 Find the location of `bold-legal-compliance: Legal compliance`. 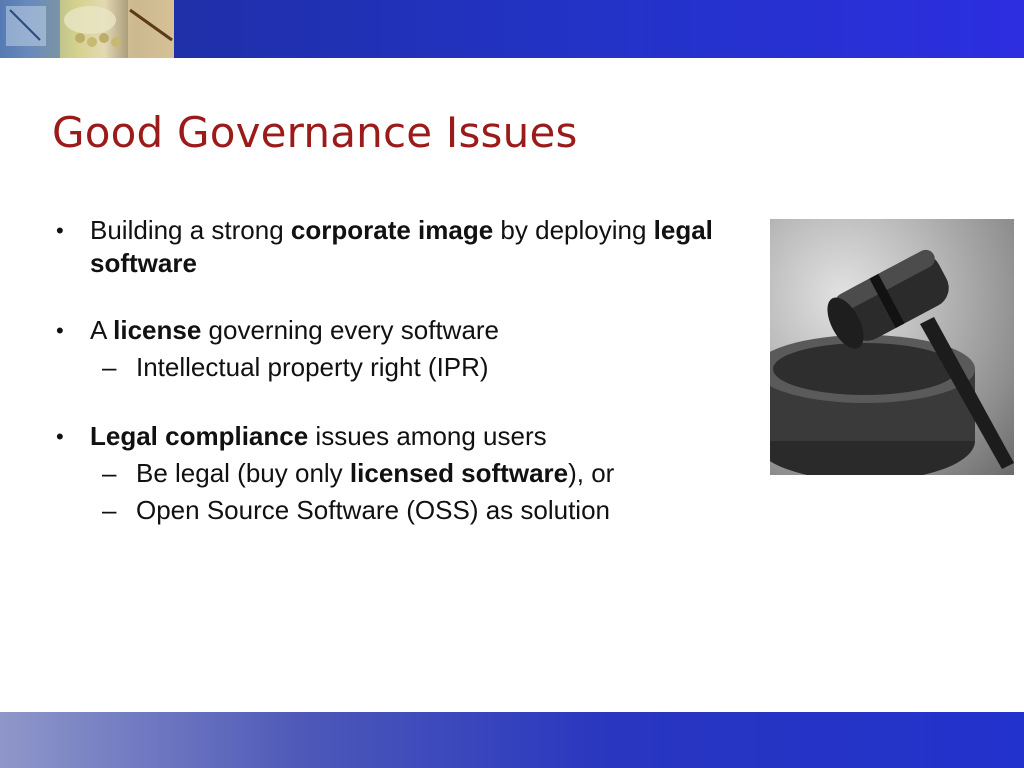

bold-legal-compliance: Legal compliance is located at coordinates (199, 436).